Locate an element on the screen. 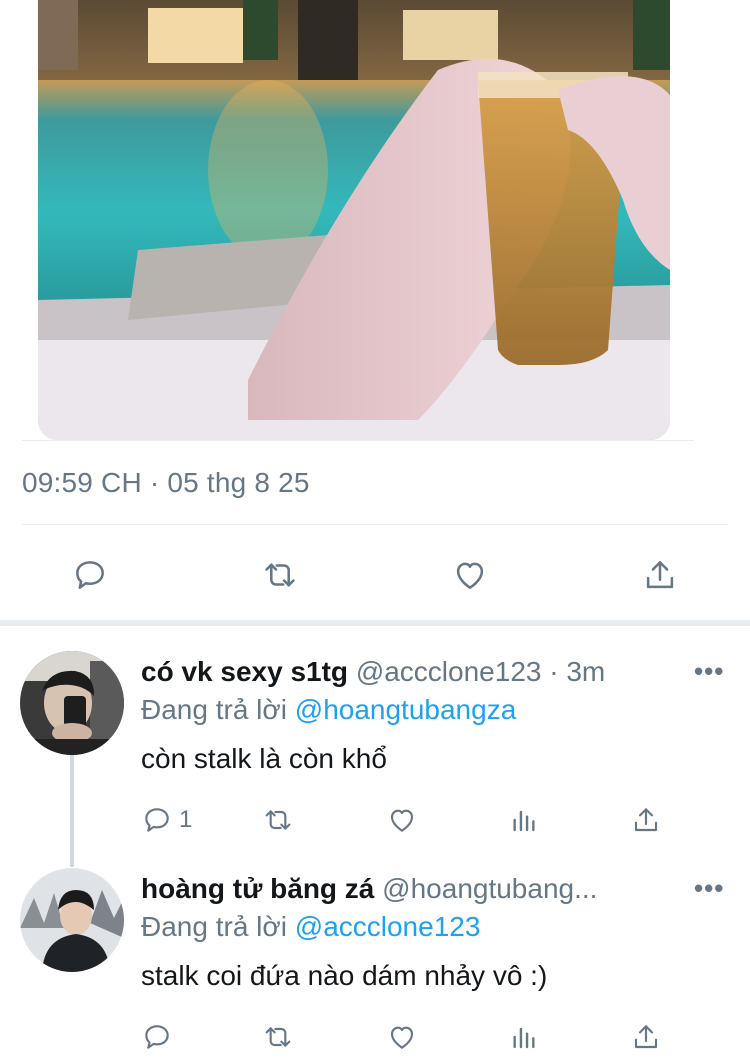 The width and height of the screenshot is (750, 1064). replying-to: Đang trả lời @accclone123 is located at coordinates (310, 927).